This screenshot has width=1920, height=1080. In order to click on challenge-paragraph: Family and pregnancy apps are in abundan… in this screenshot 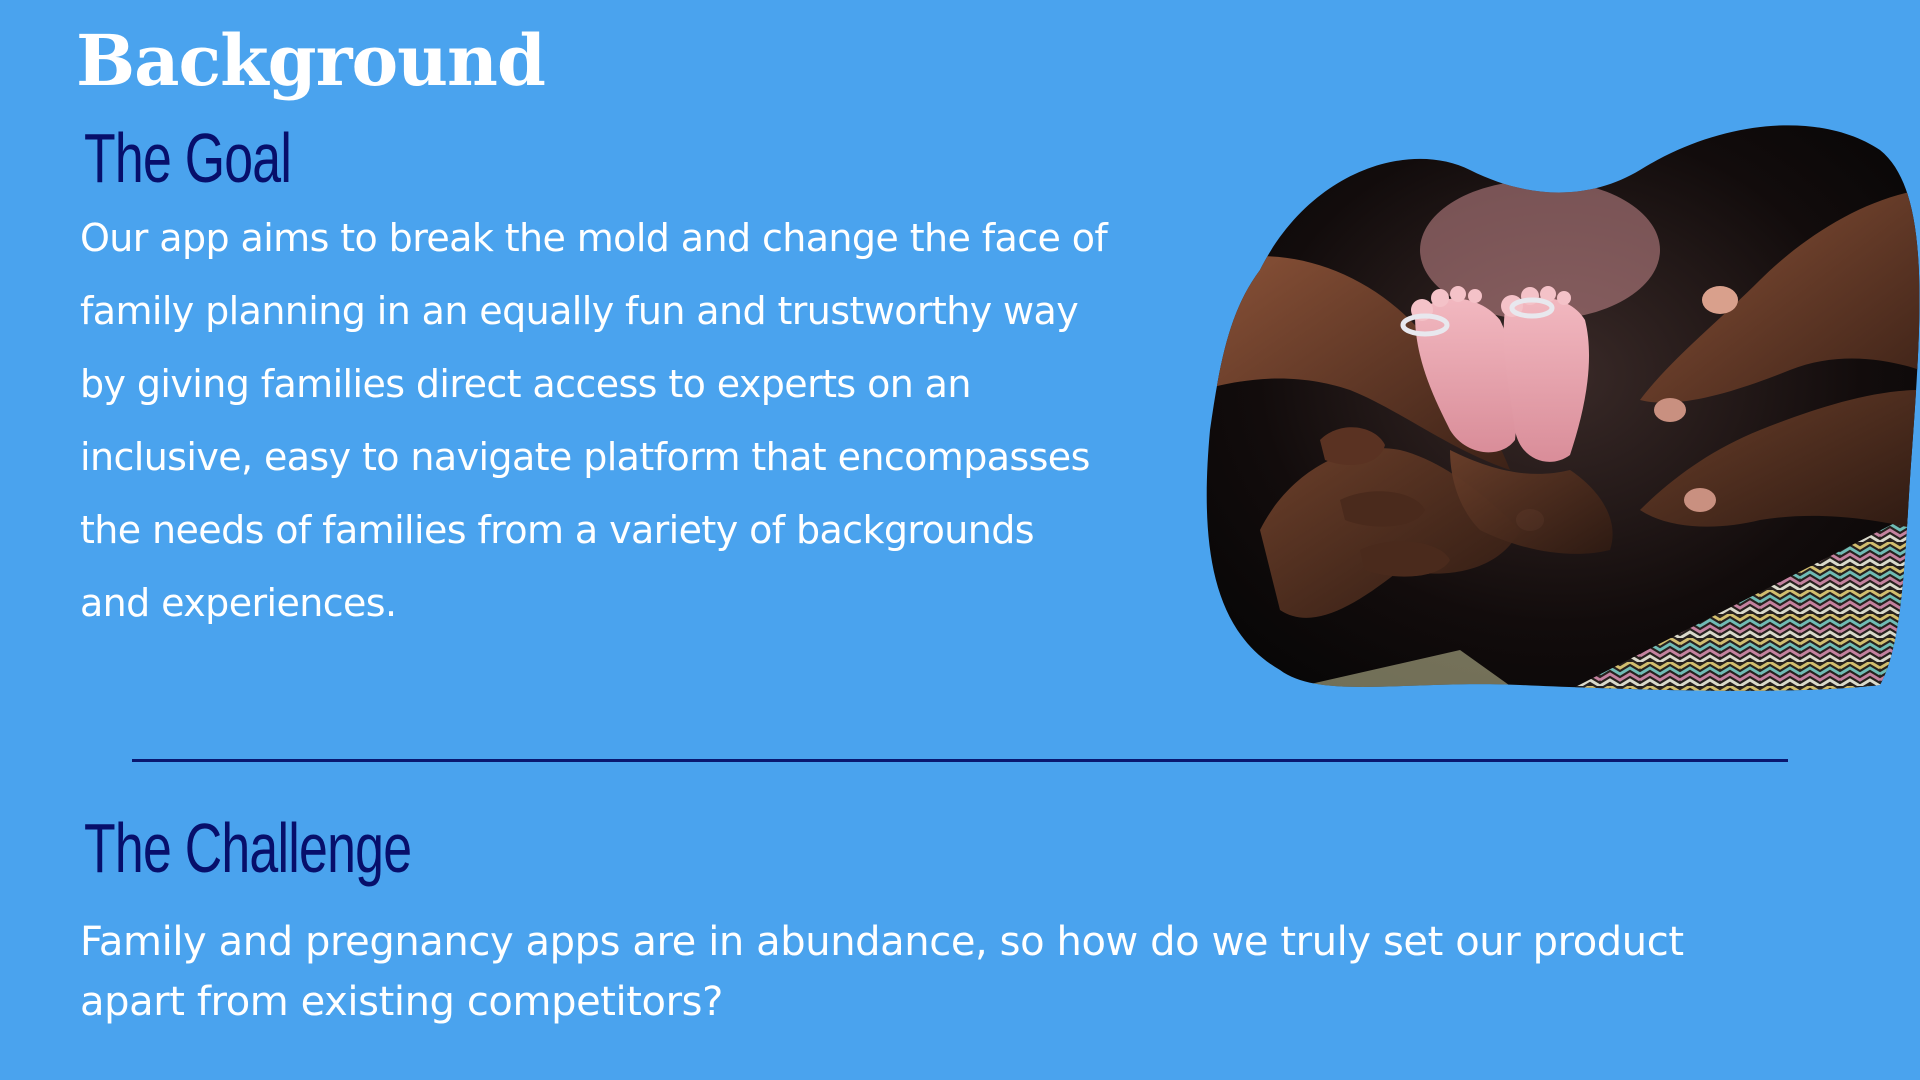, I will do `click(940, 972)`.